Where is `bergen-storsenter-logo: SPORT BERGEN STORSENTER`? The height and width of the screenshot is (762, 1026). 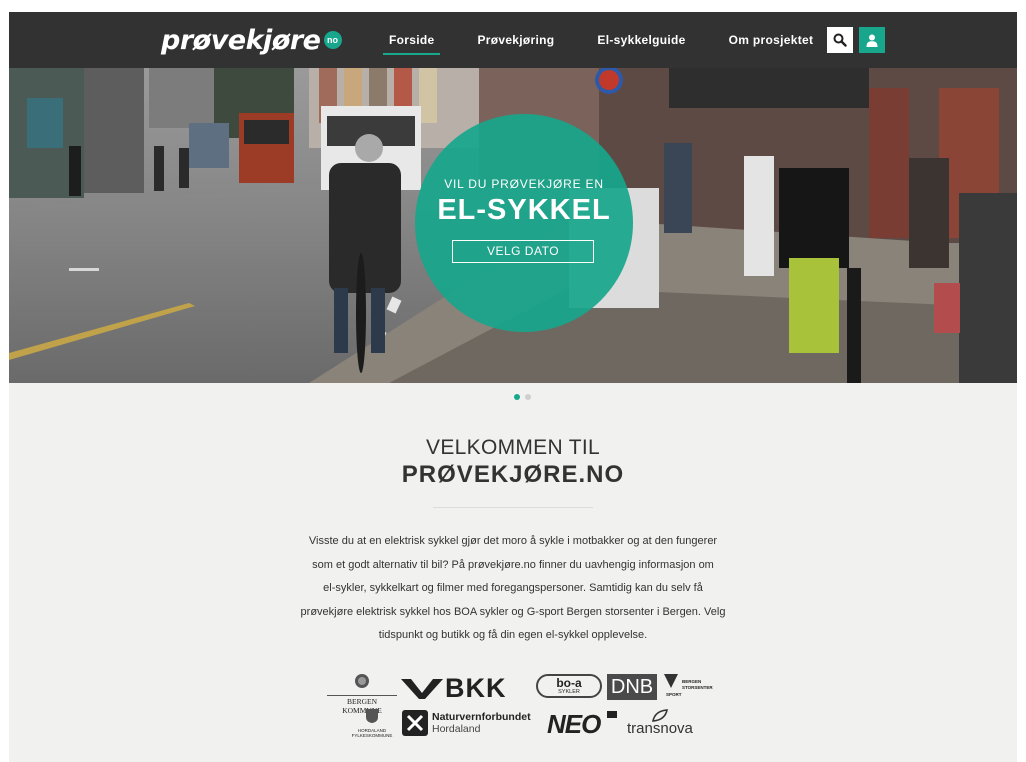 bergen-storsenter-logo: SPORT BERGEN STORSENTER is located at coordinates (694, 687).